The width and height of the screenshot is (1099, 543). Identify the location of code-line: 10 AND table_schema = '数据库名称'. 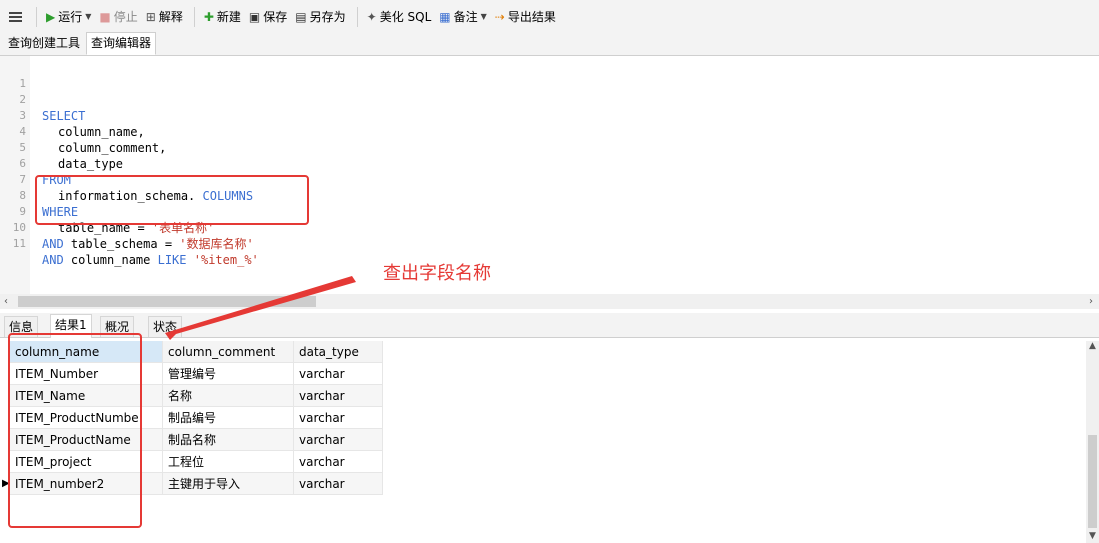
(127, 227).